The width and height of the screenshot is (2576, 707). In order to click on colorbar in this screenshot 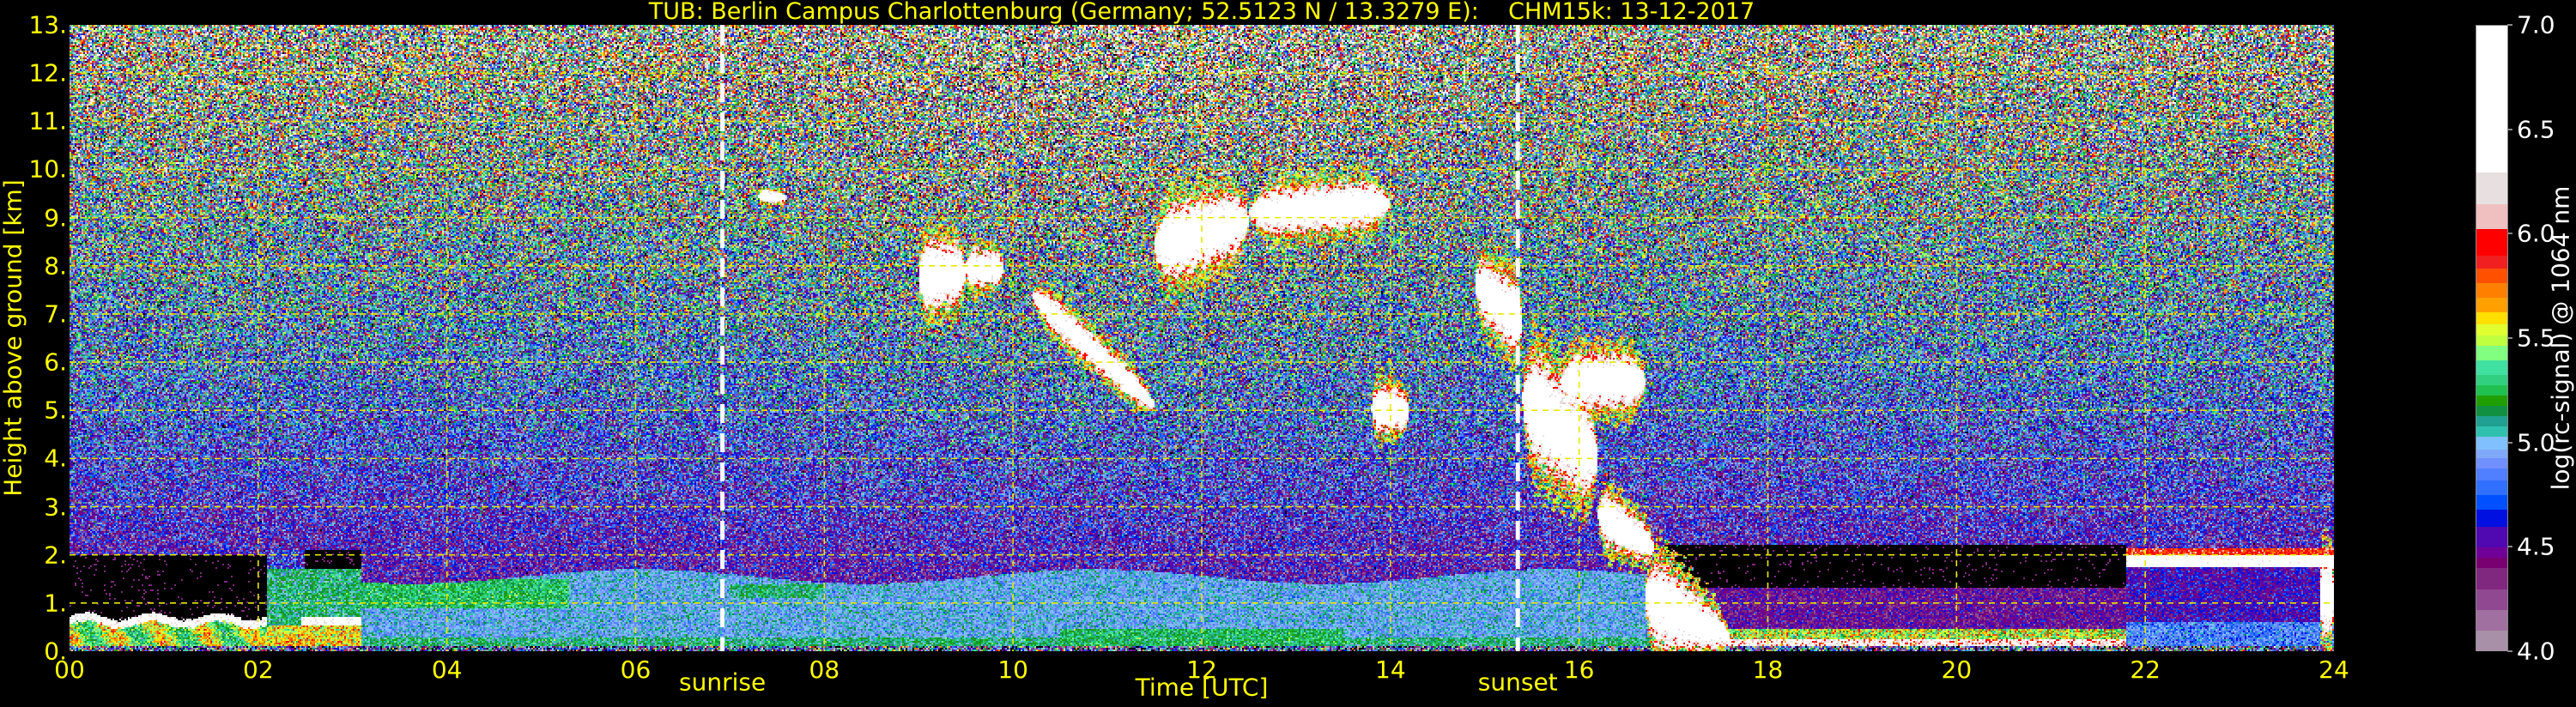, I will do `click(2492, 338)`.